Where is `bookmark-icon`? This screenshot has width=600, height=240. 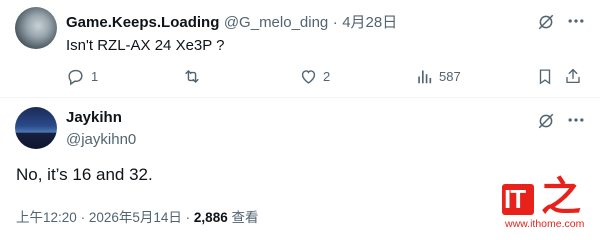
bookmark-icon is located at coordinates (545, 76).